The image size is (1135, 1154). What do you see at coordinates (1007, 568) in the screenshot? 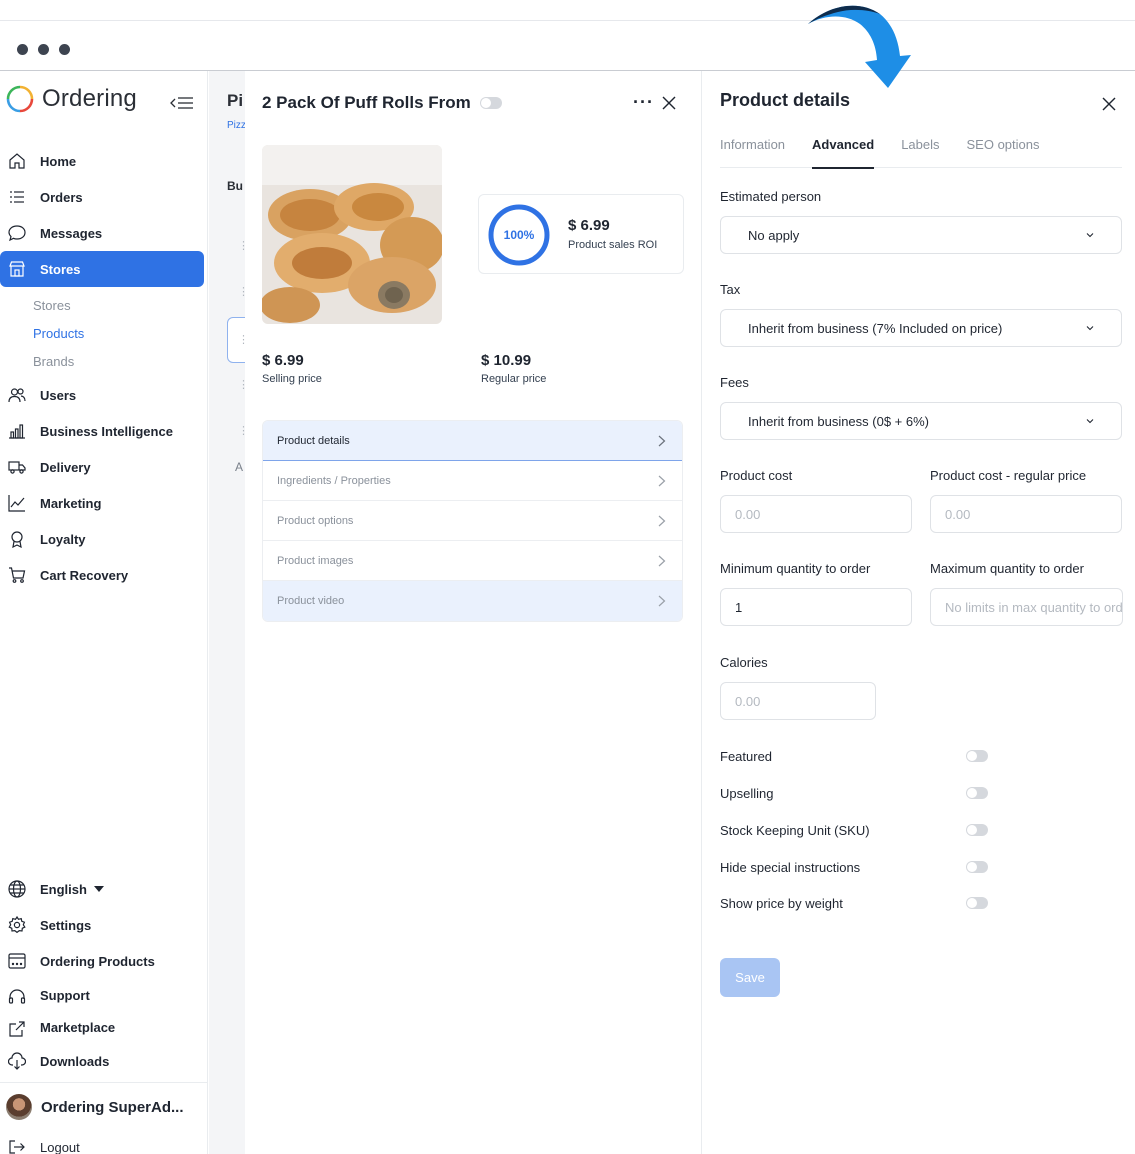
I see `max-quantity-label: Maximum quantity to order` at bounding box center [1007, 568].